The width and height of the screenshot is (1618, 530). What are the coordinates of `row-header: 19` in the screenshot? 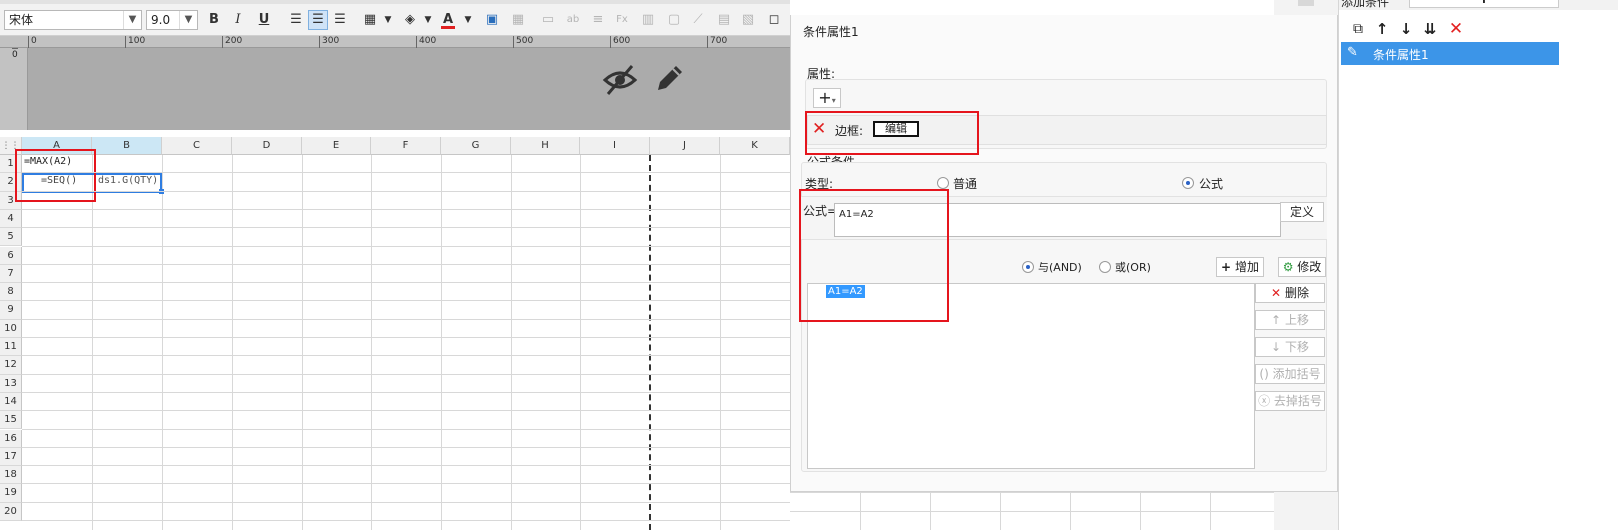 It's located at (11, 493).